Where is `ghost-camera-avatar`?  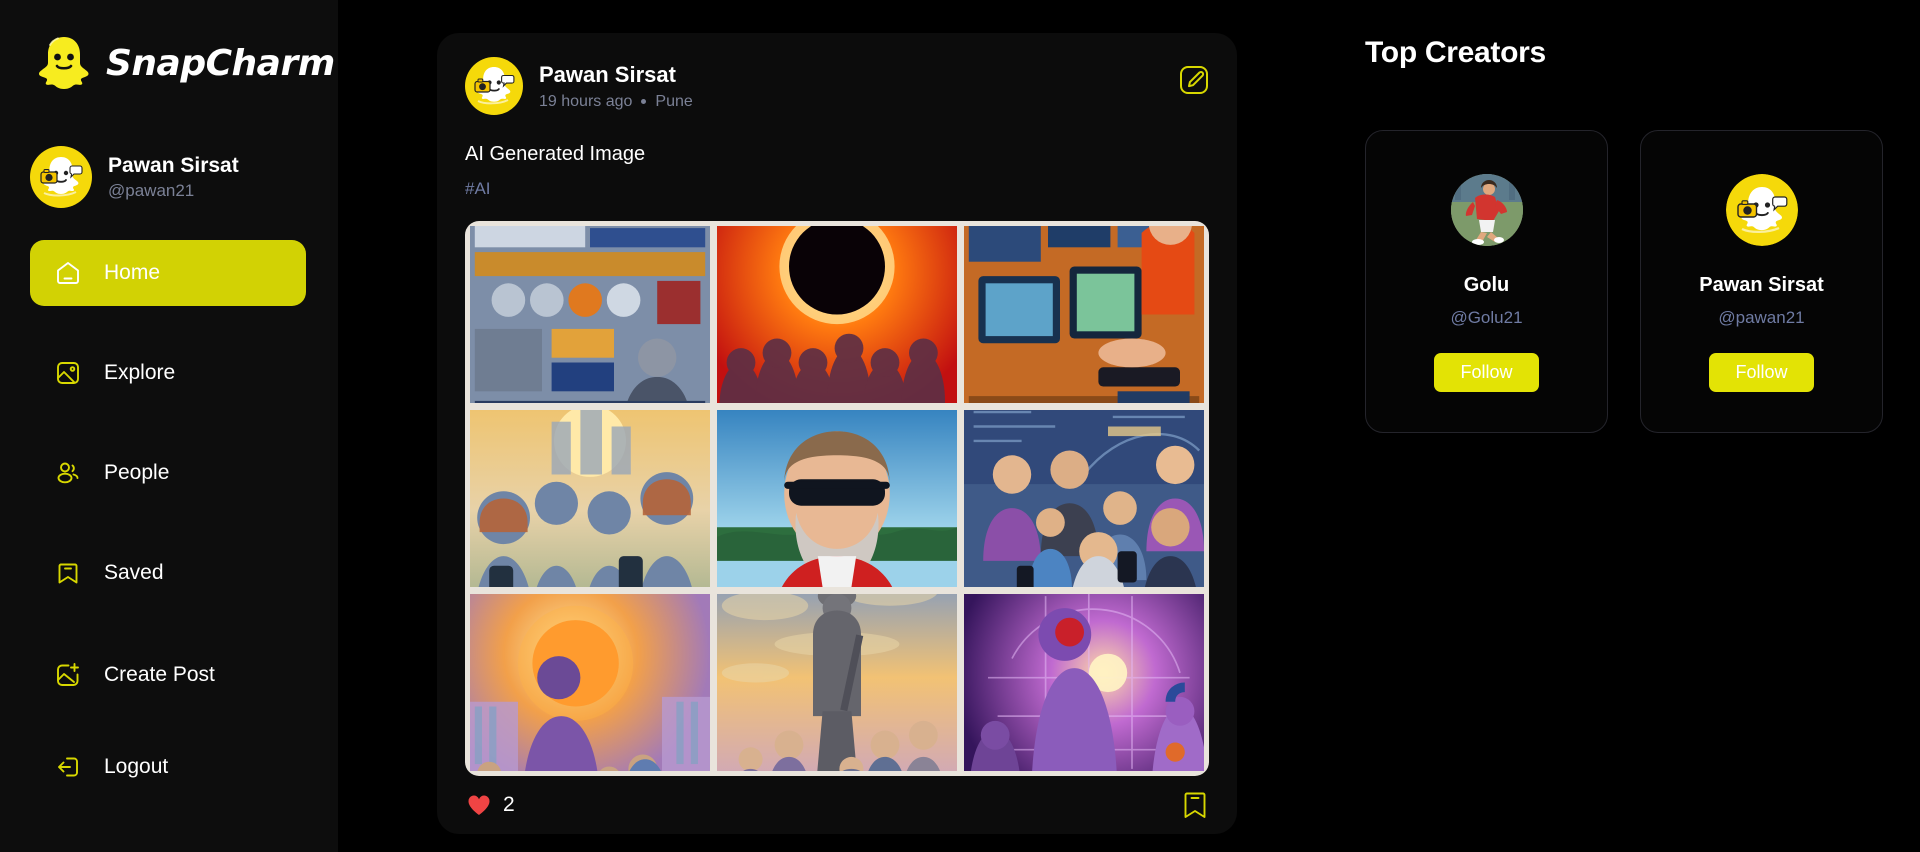
ghost-camera-avatar is located at coordinates (1761, 210).